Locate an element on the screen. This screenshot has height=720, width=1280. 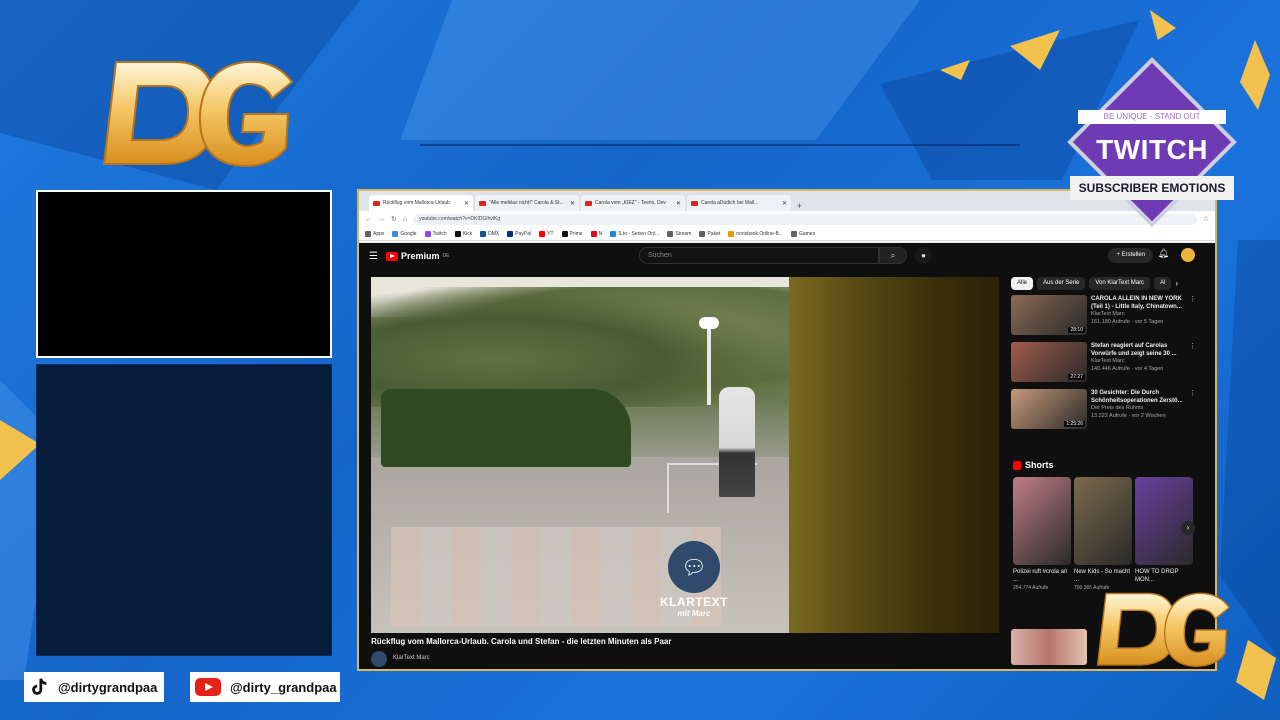
chat-panel is located at coordinates (184, 510).